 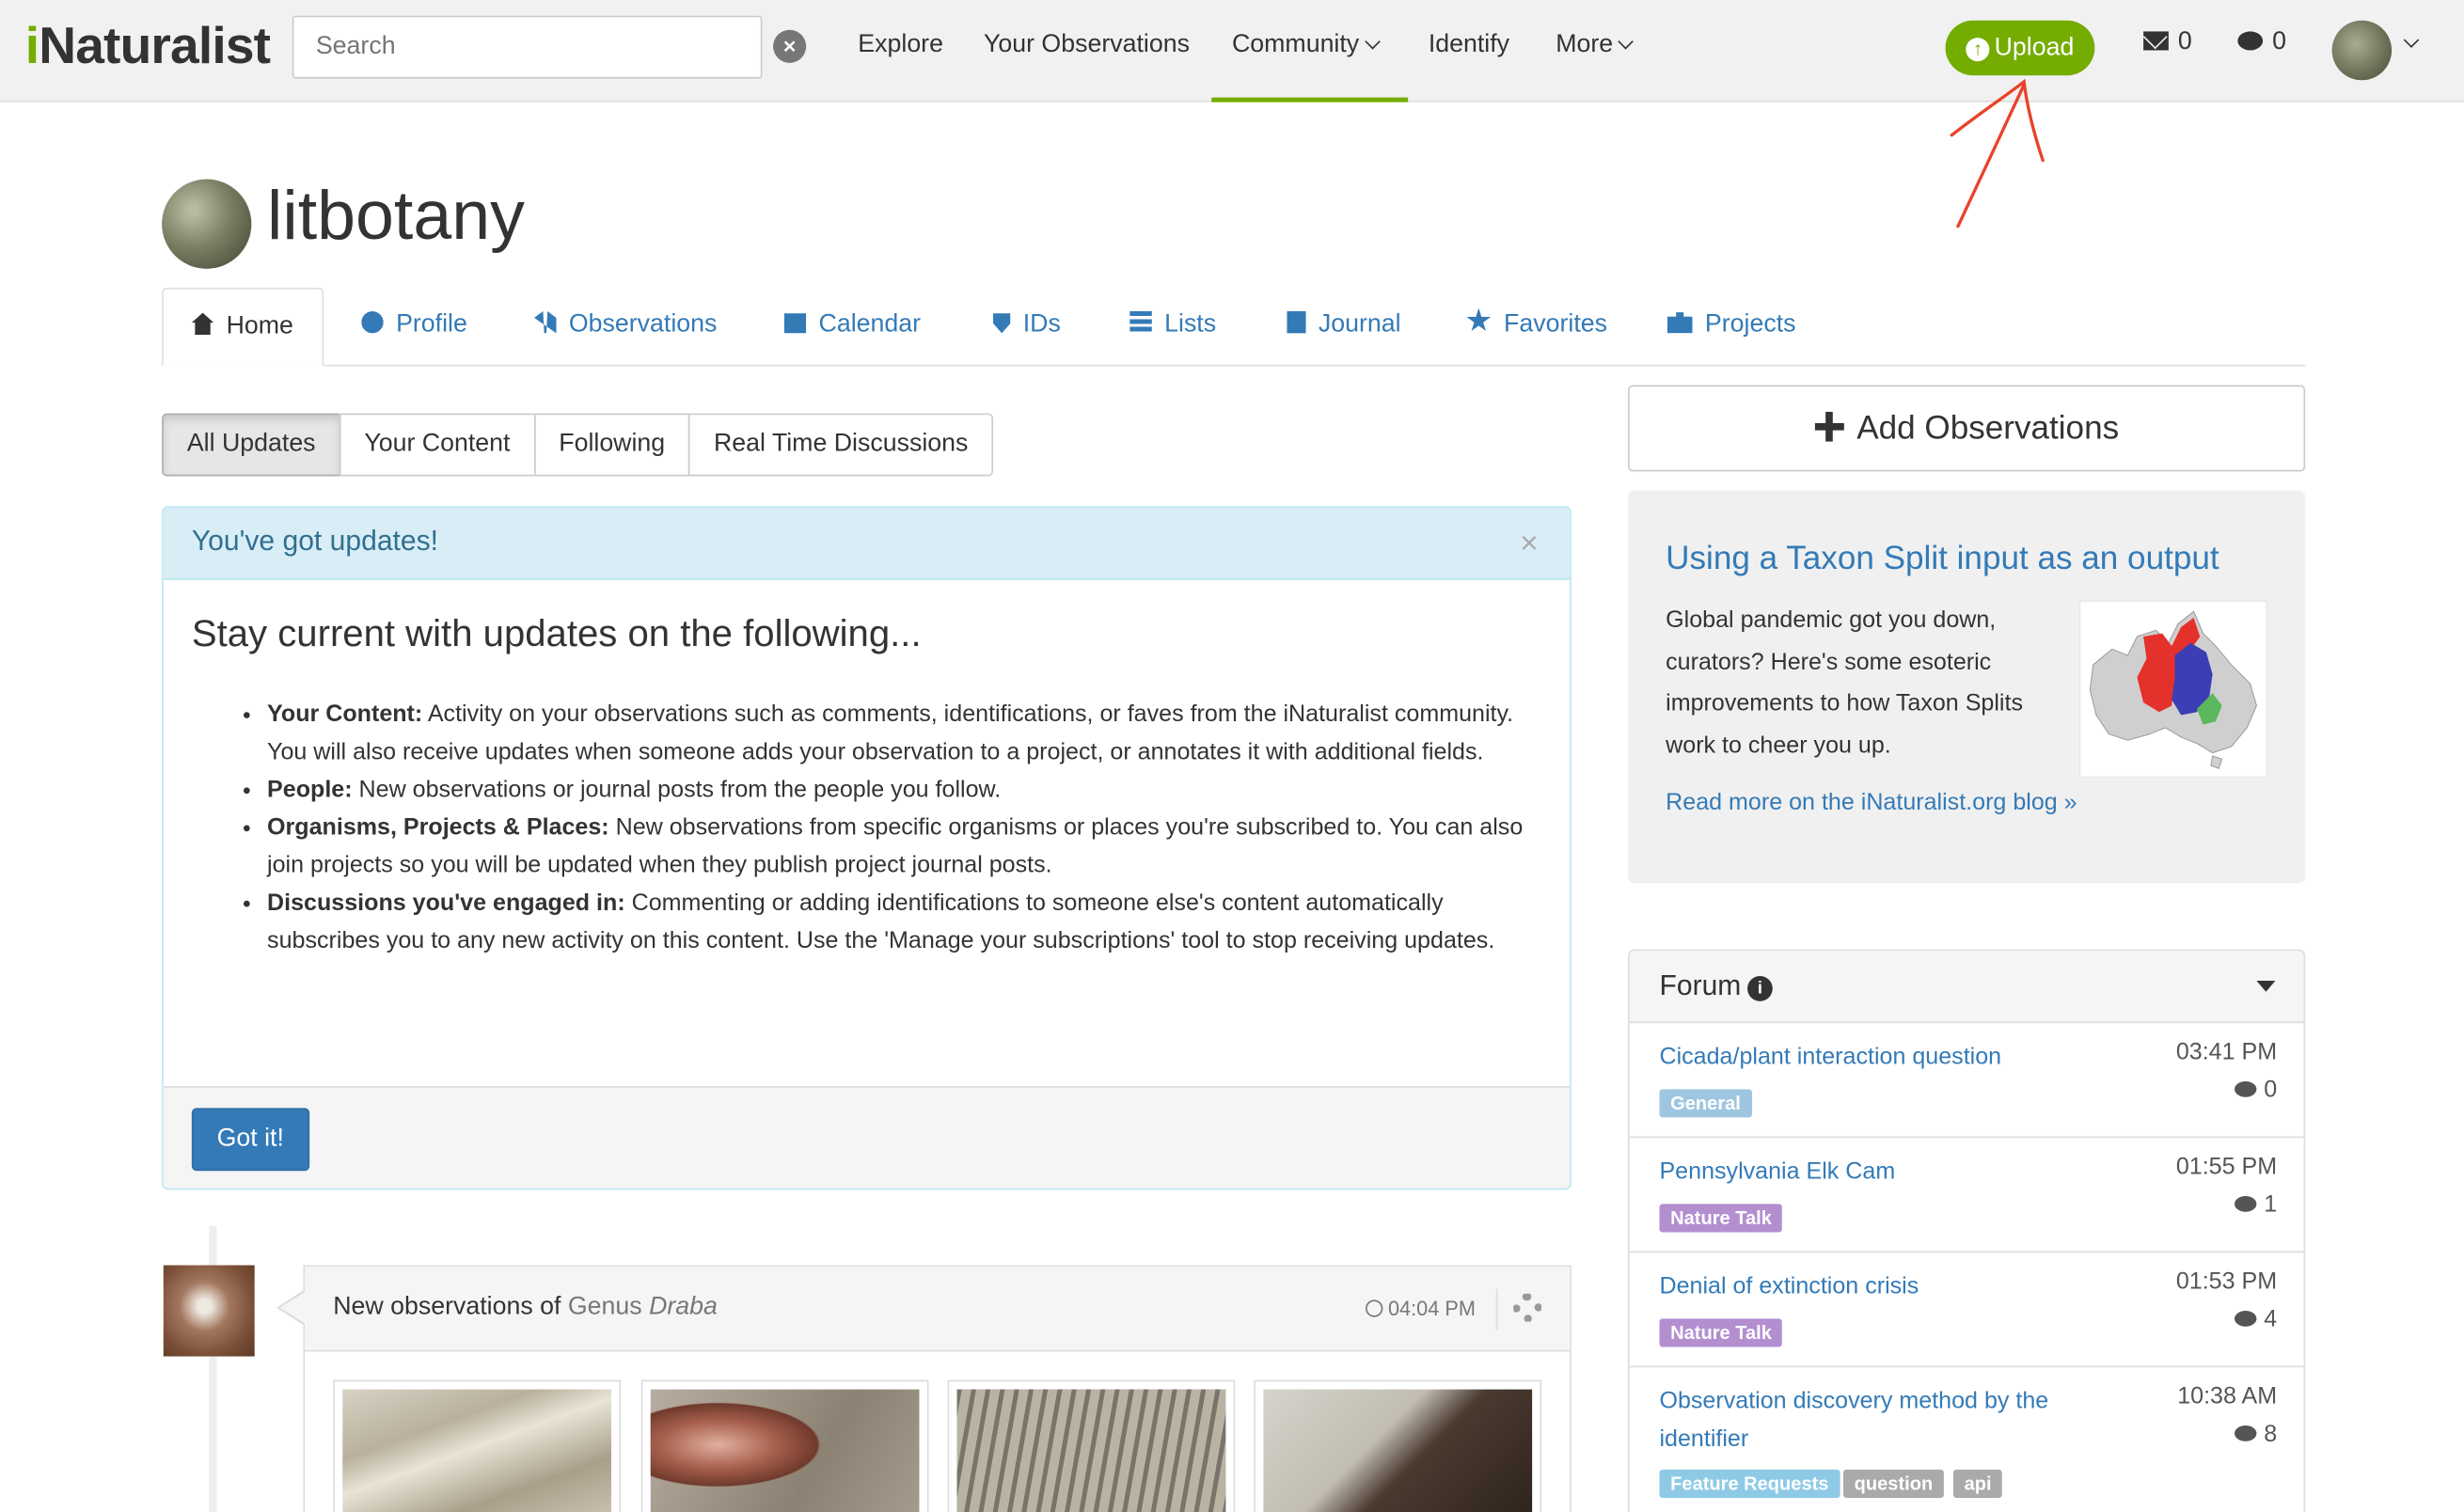 I want to click on user-avatar-menu, so click(x=2362, y=51).